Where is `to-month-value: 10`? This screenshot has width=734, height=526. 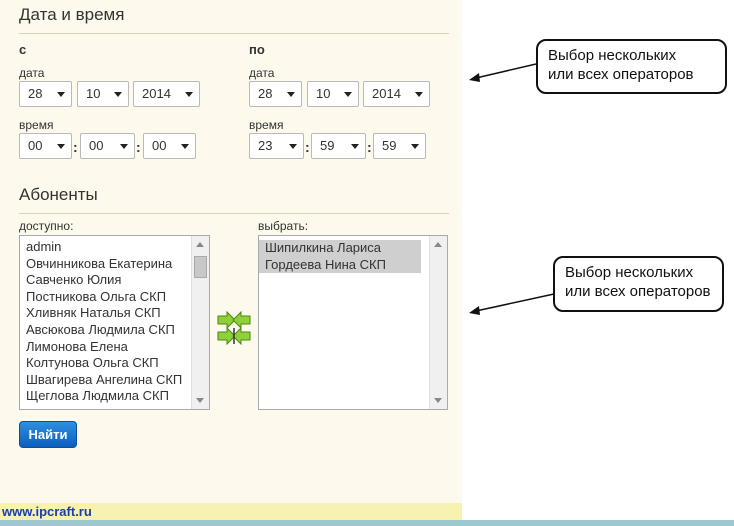 to-month-value: 10 is located at coordinates (323, 93).